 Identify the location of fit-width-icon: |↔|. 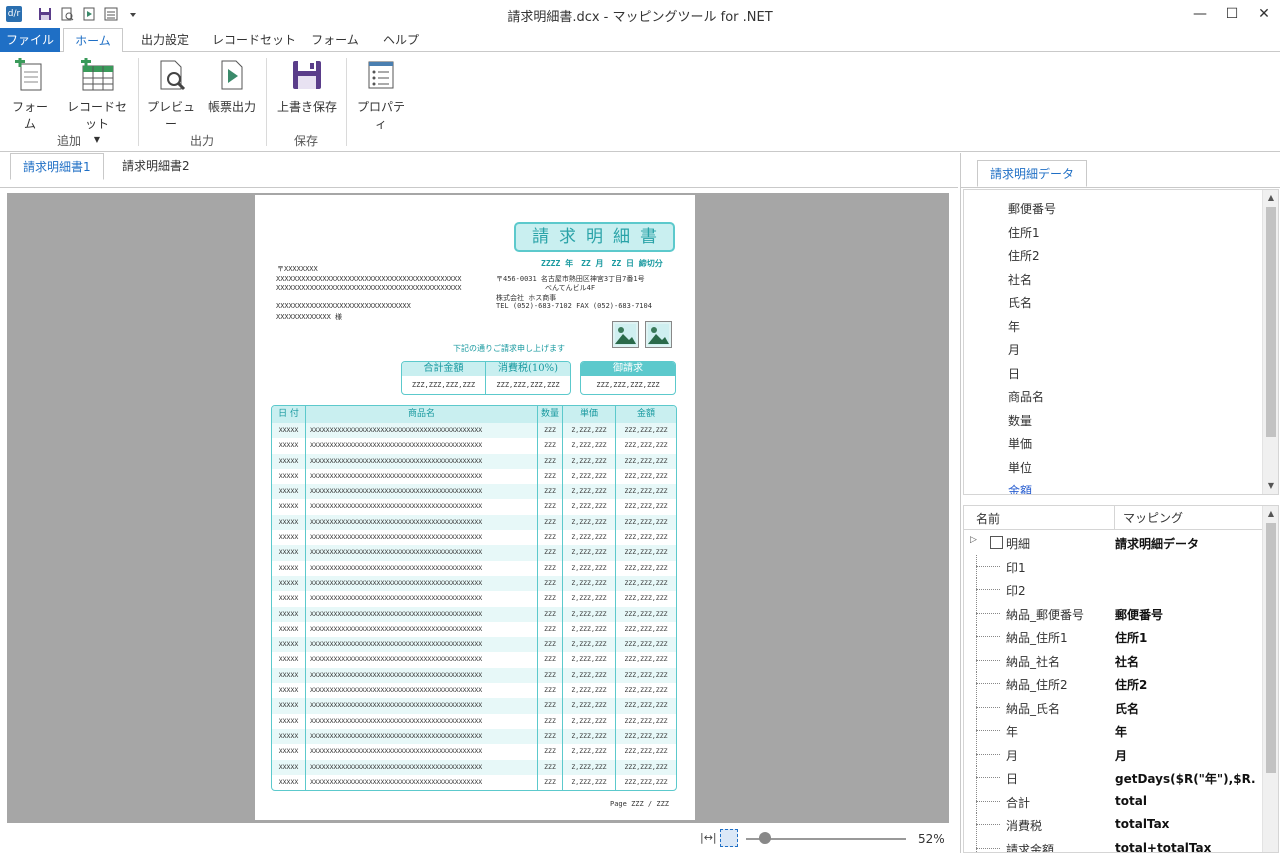
(708, 837).